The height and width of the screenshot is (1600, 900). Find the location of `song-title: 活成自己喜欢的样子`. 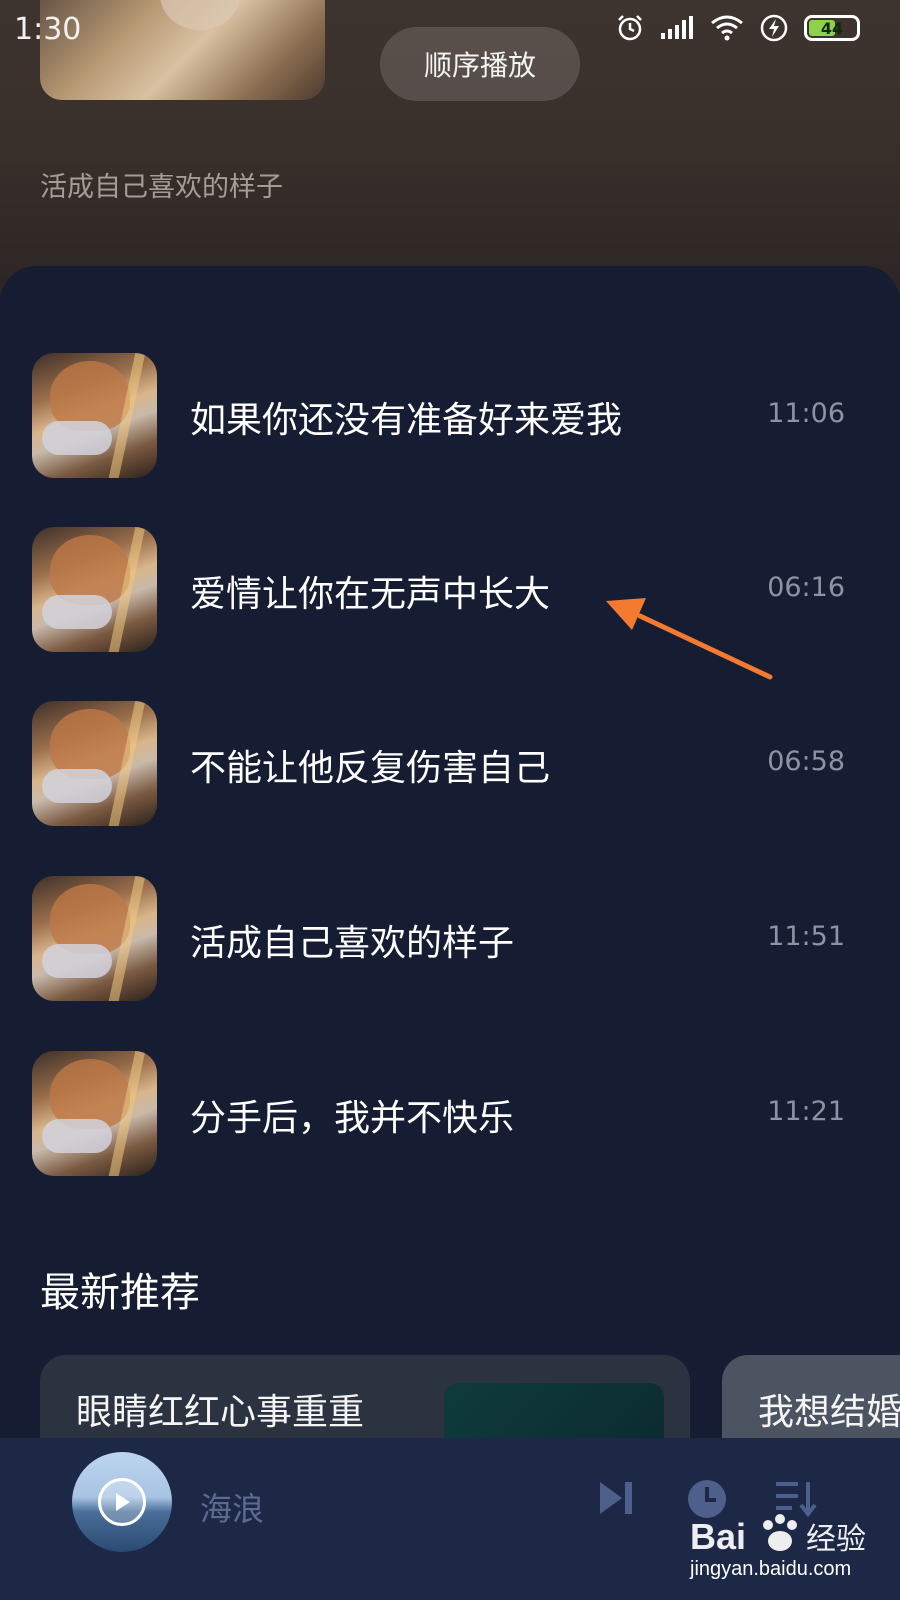

song-title: 活成自己喜欢的样子 is located at coordinates (352, 943).